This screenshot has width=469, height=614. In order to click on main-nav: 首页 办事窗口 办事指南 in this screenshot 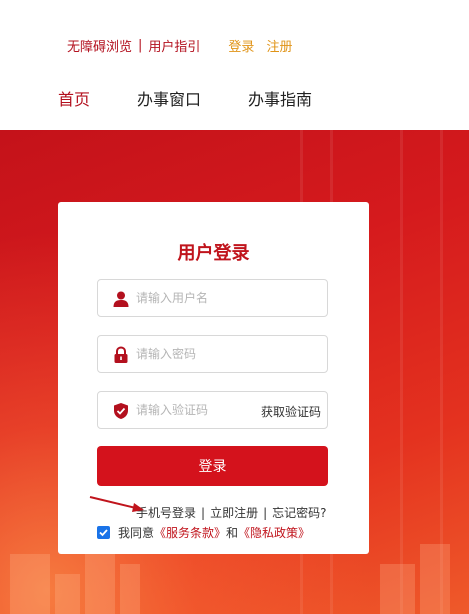, I will do `click(208, 98)`.